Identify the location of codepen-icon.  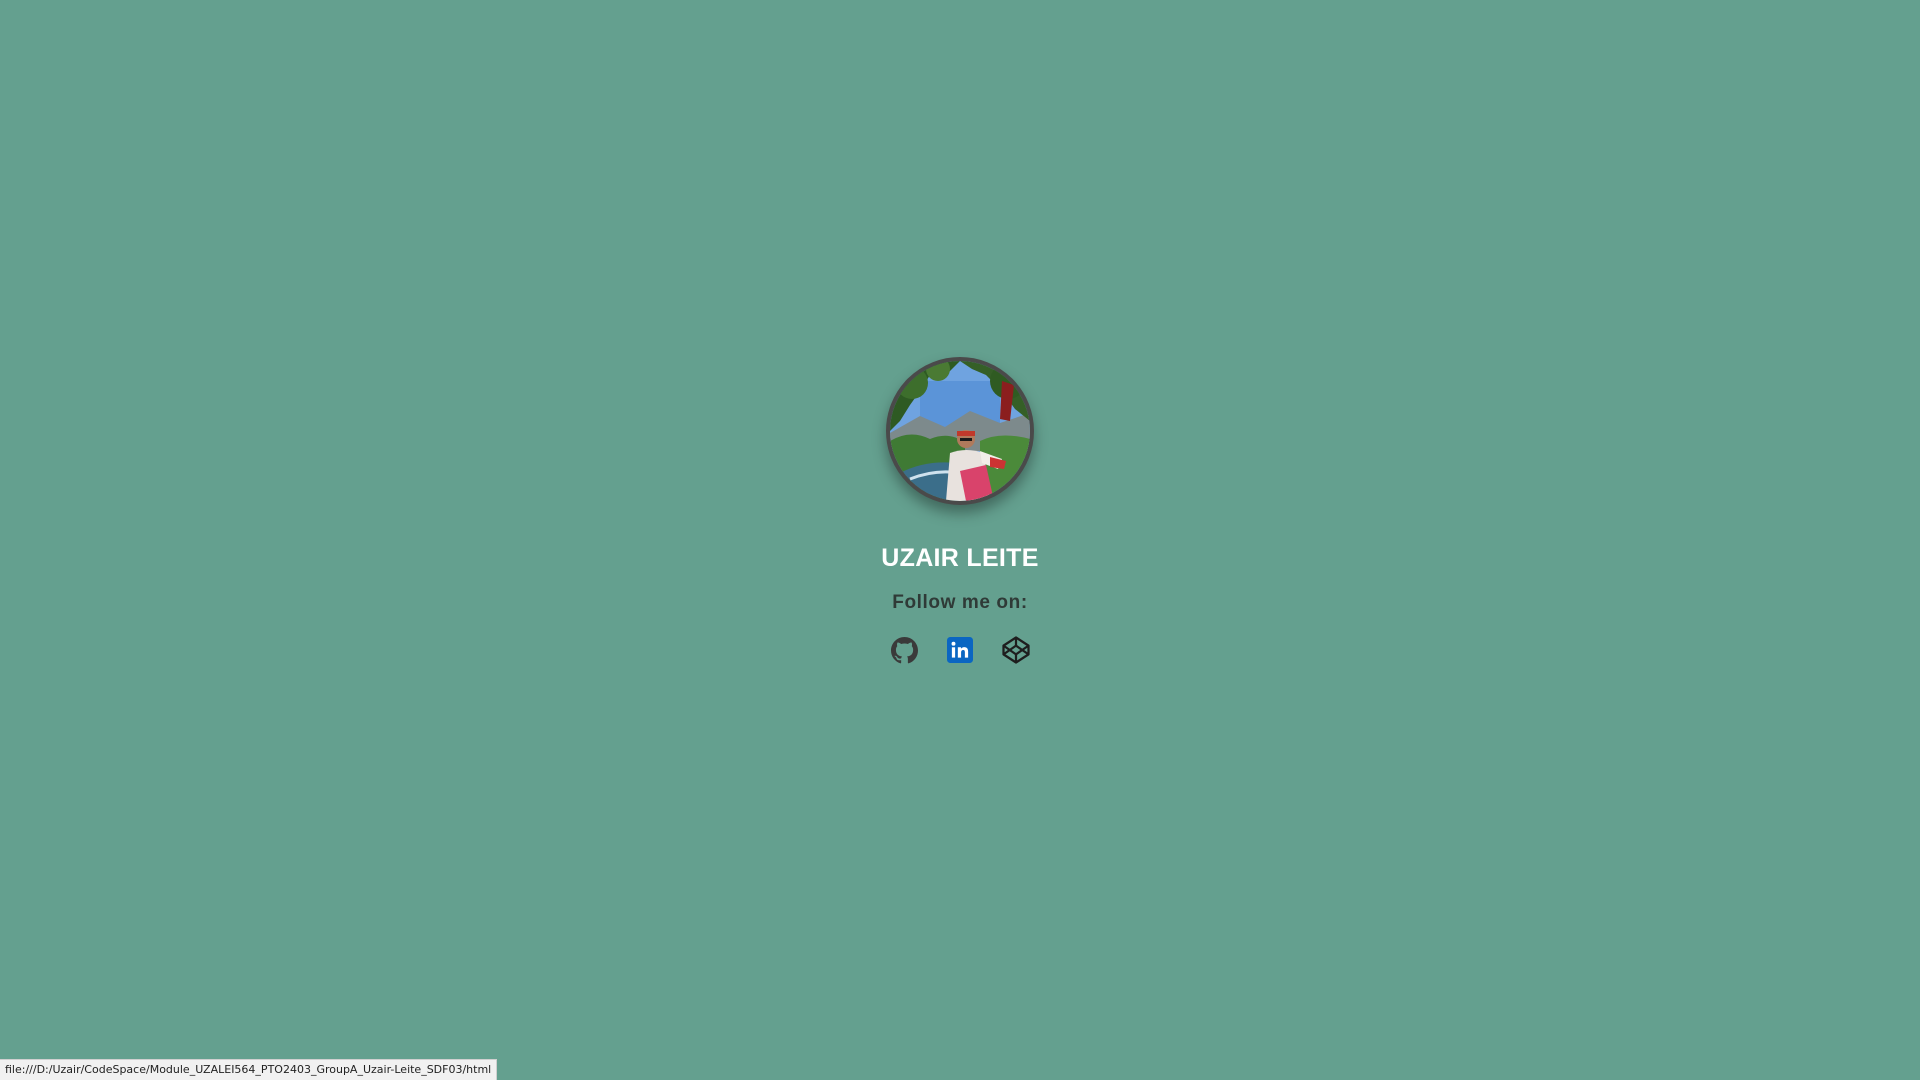
(1016, 650).